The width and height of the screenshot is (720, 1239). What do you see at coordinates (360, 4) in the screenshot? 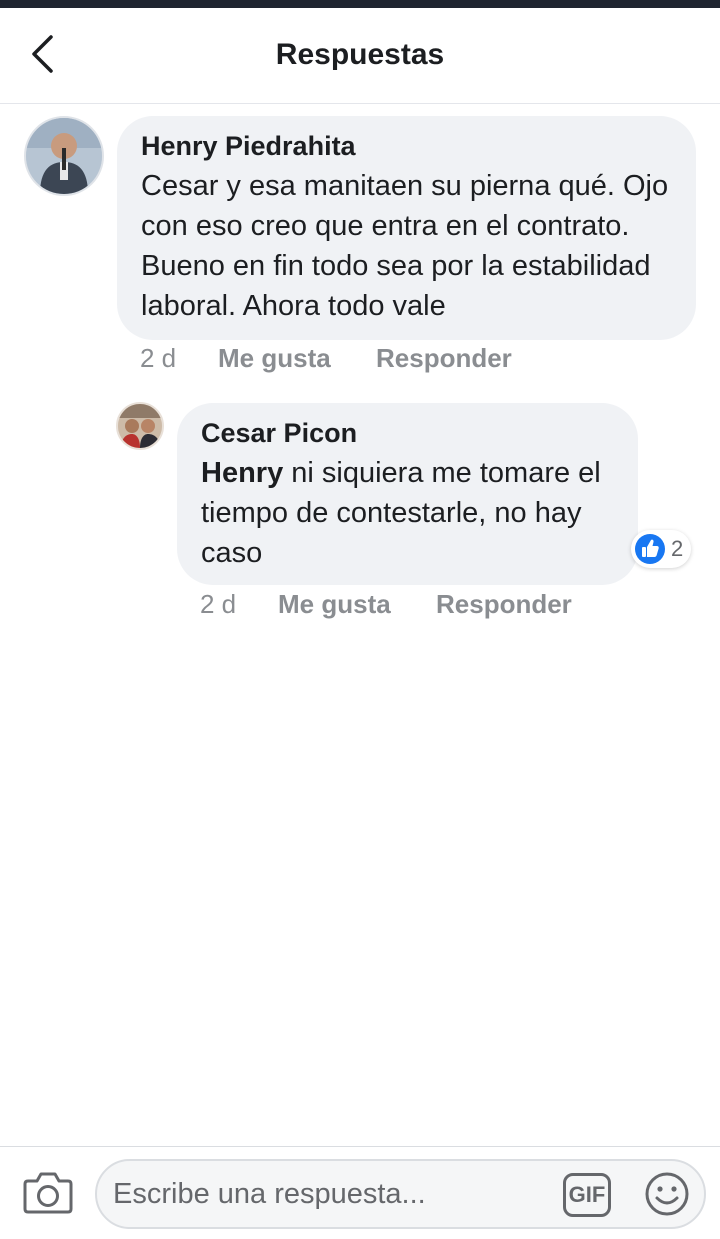
I see `status-bar-strip` at bounding box center [360, 4].